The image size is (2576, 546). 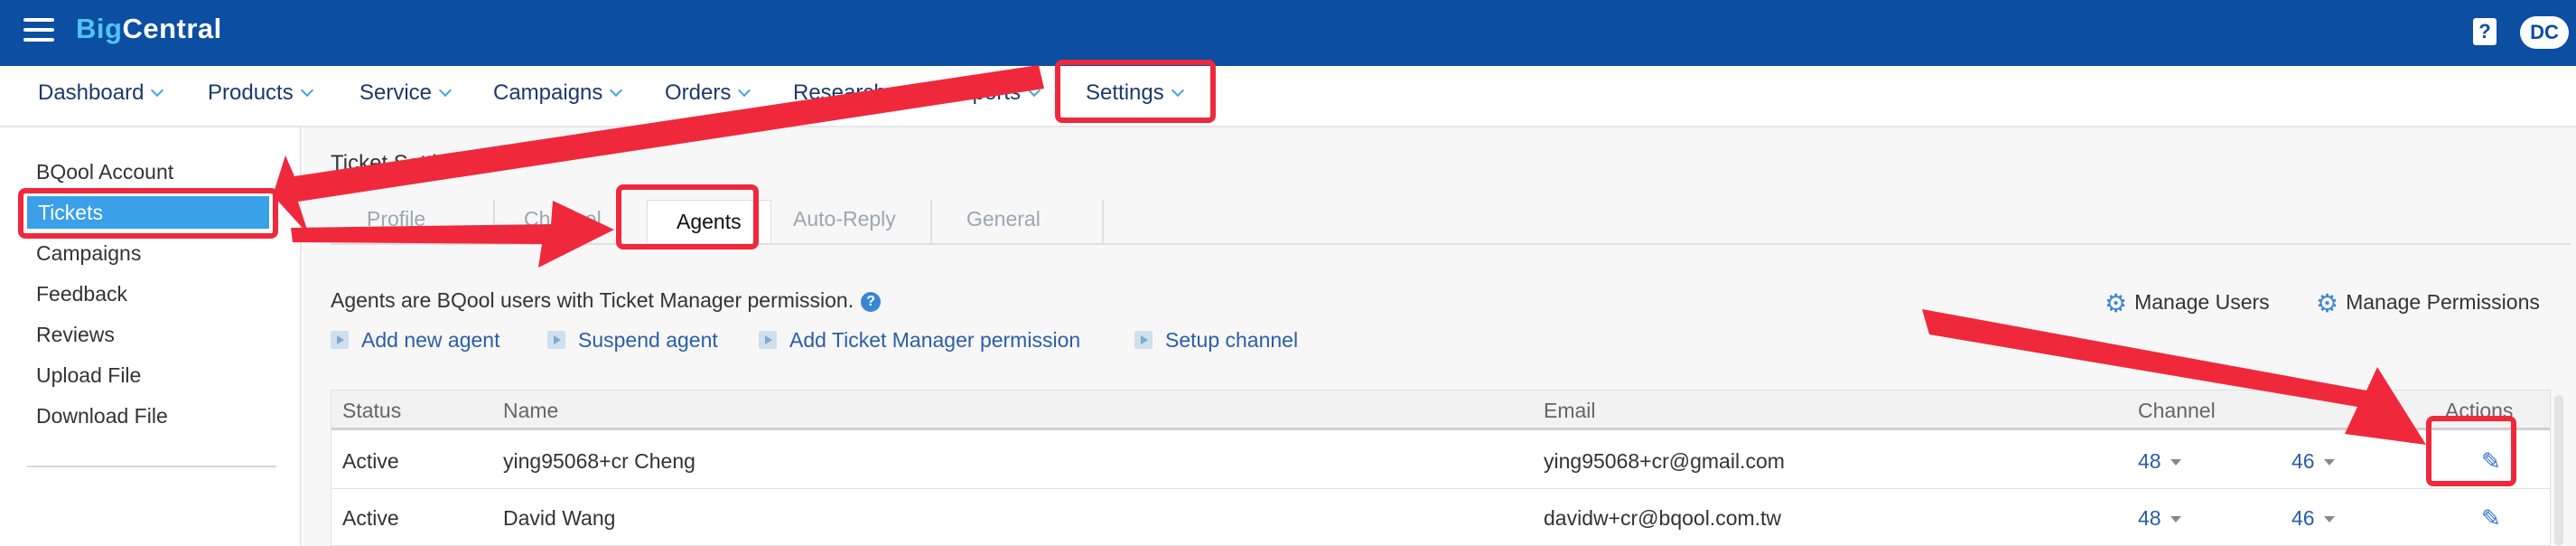 What do you see at coordinates (102, 416) in the screenshot?
I see `sidebar-item-download-file: Download File` at bounding box center [102, 416].